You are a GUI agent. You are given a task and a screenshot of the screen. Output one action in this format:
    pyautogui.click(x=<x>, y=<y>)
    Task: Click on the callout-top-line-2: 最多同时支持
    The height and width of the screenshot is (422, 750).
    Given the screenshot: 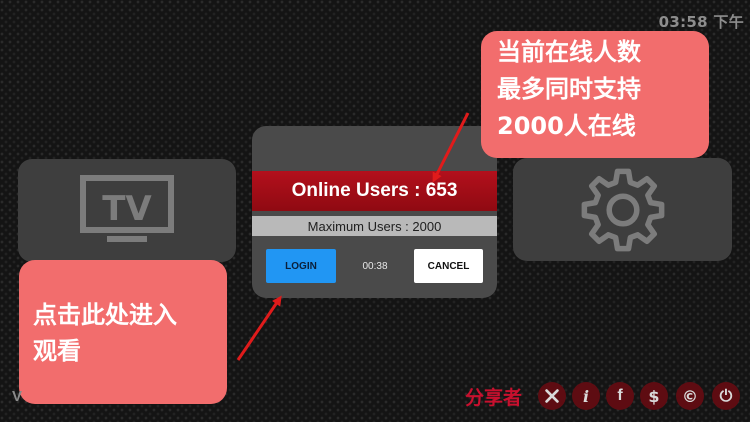 What is the action you would take?
    pyautogui.click(x=569, y=89)
    